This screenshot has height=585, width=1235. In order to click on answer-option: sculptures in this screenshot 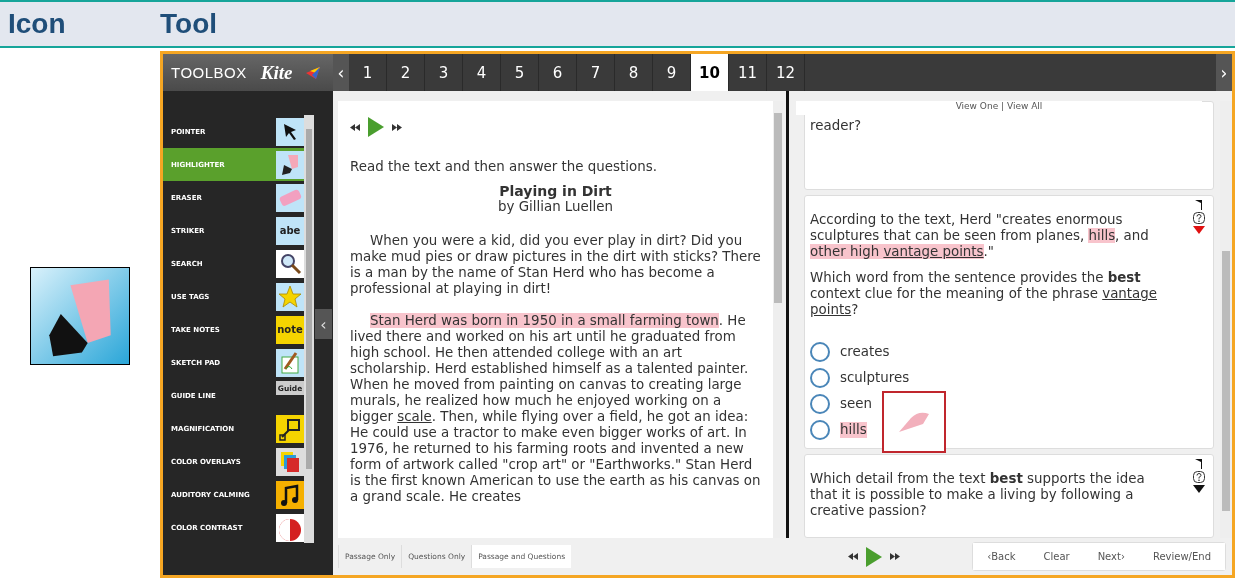, I will do `click(875, 377)`.